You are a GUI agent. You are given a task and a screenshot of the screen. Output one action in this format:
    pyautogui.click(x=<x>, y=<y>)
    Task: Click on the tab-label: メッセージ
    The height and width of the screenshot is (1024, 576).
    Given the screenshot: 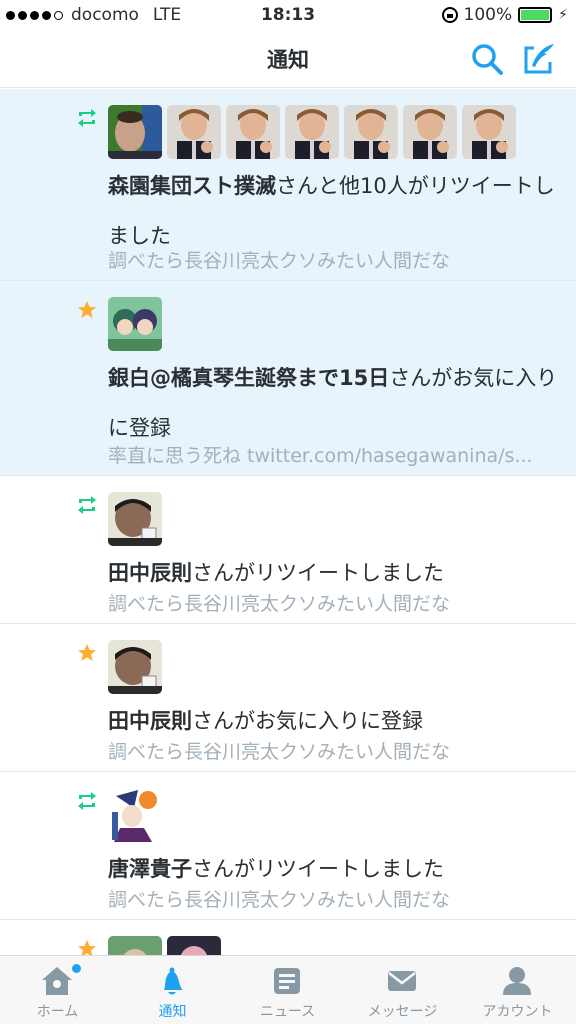 What is the action you would take?
    pyautogui.click(x=402, y=1012)
    